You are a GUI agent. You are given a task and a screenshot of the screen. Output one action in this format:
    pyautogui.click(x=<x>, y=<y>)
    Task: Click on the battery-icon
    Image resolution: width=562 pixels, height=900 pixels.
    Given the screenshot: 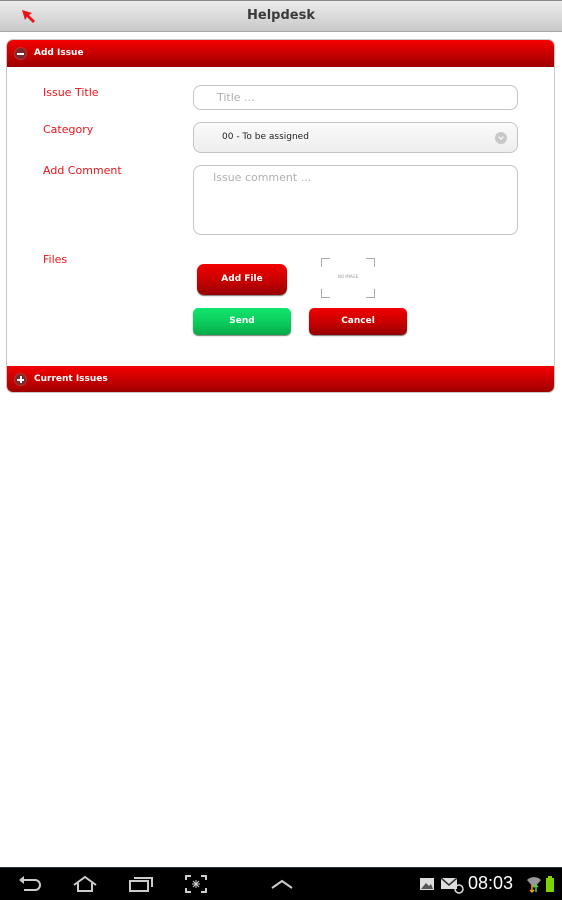 What is the action you would take?
    pyautogui.click(x=550, y=884)
    